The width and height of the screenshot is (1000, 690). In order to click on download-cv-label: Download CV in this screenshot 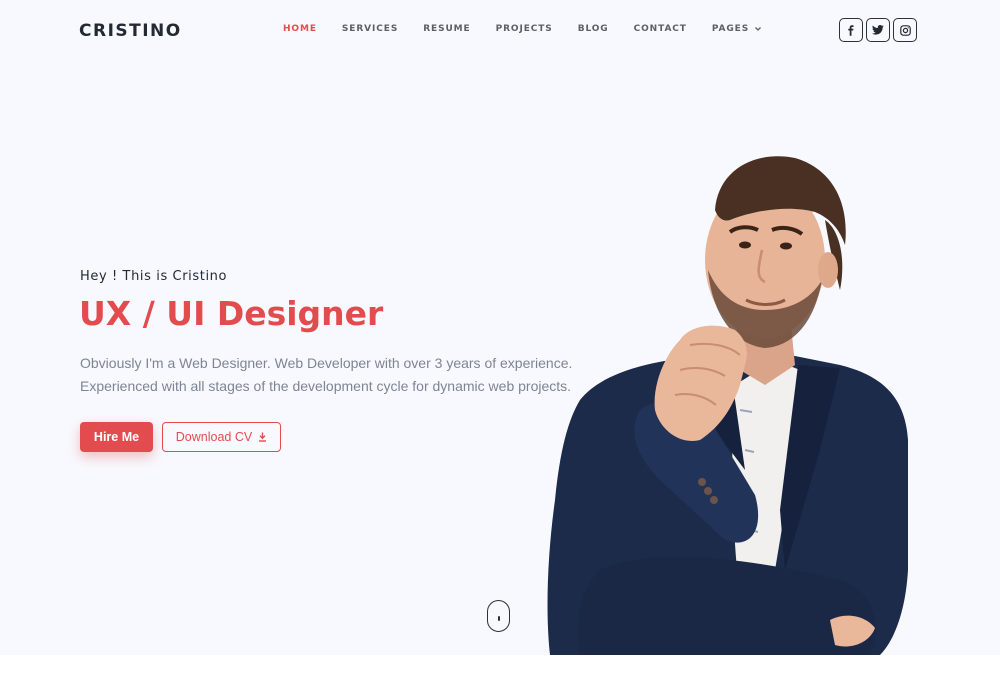, I will do `click(214, 437)`.